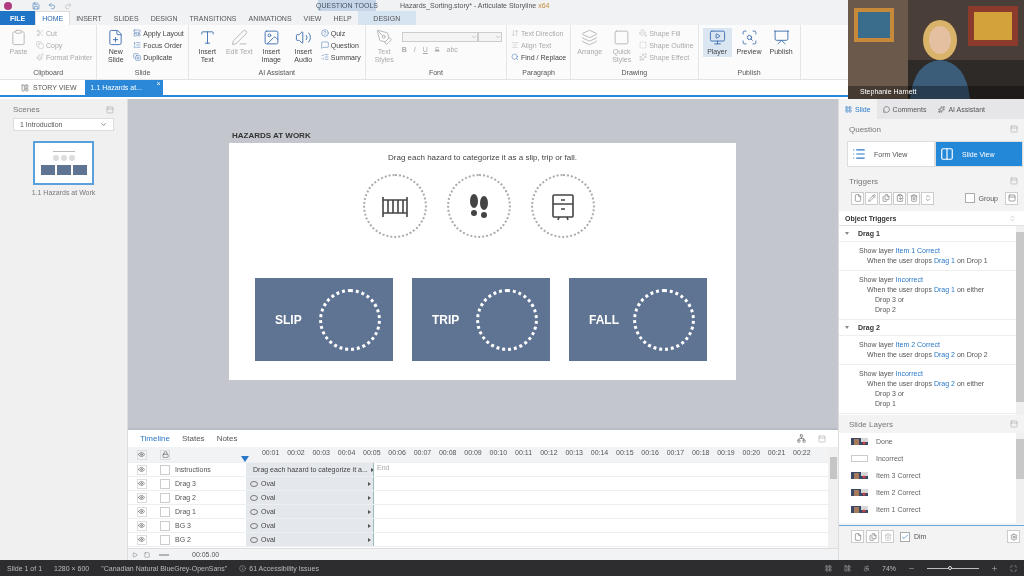 The image size is (1024, 576). I want to click on copy-button, so click(885, 198).